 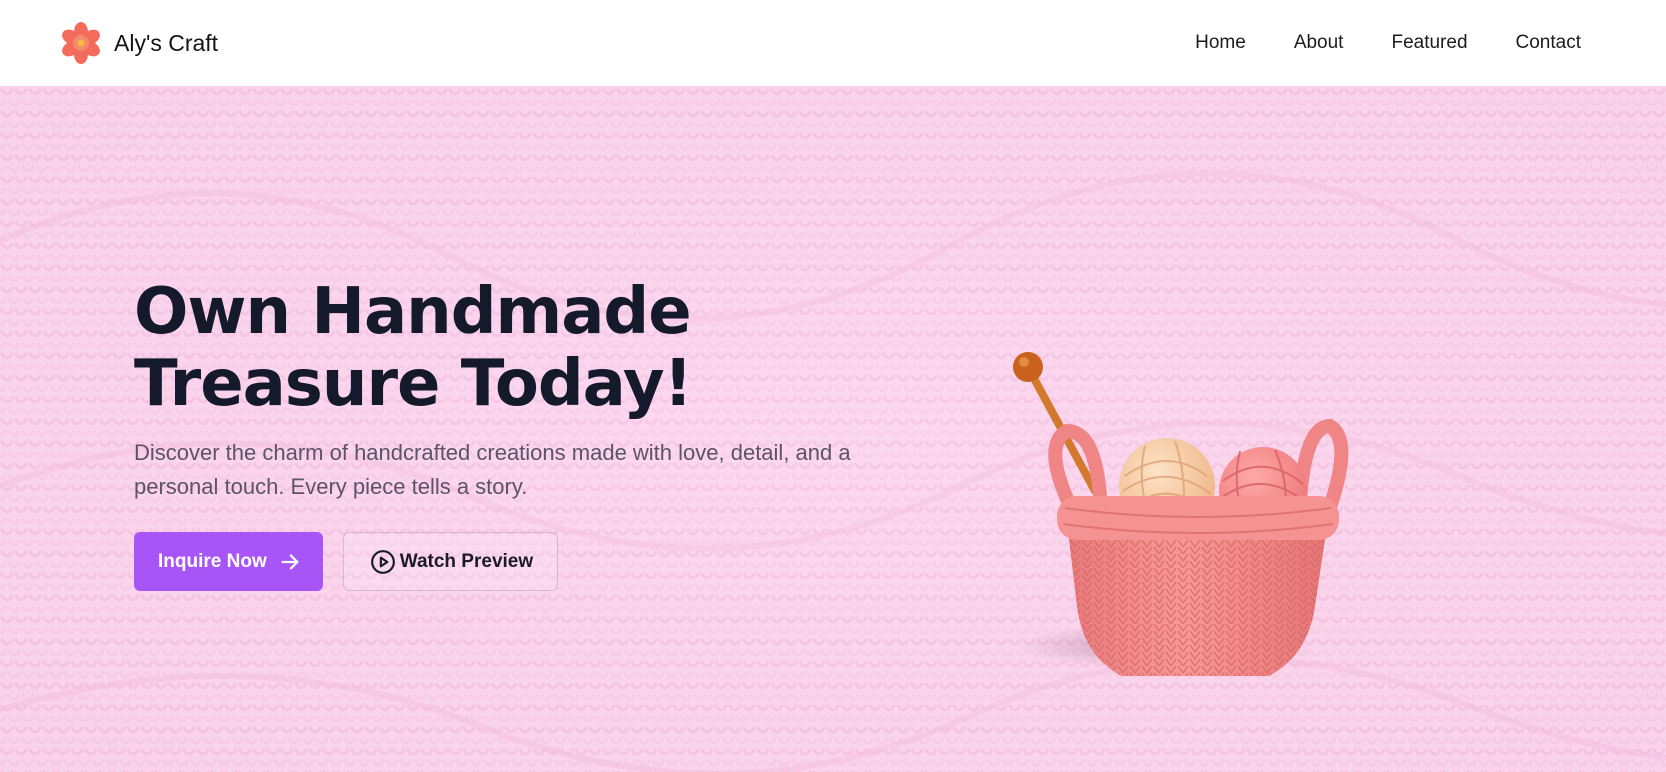 What do you see at coordinates (413, 312) in the screenshot?
I see `hero-title-line1: Own Handmade` at bounding box center [413, 312].